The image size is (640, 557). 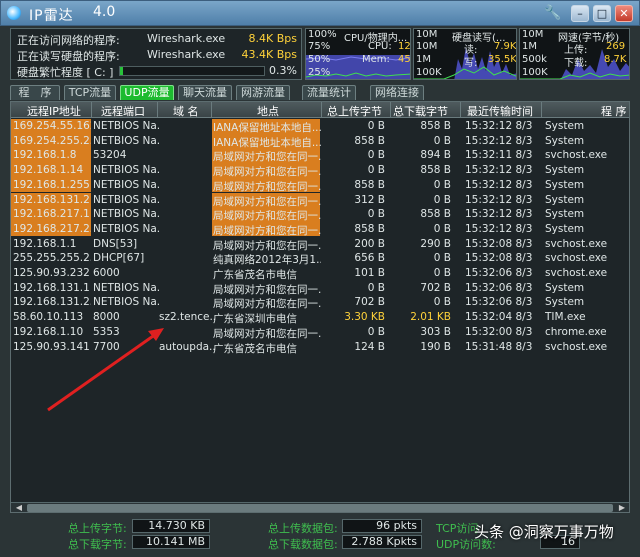 I want to click on upload-packets-label: 总上传数据包:, so click(x=303, y=528).